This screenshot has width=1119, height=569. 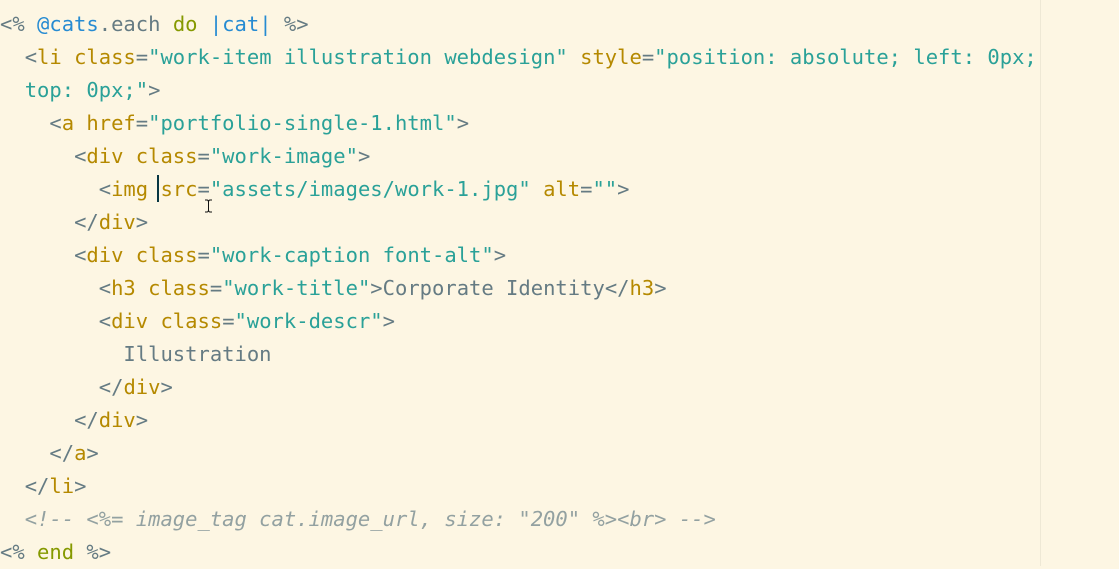 I want to click on code-token-val: "position: absolute; left: 0px;, so click(x=845, y=57).